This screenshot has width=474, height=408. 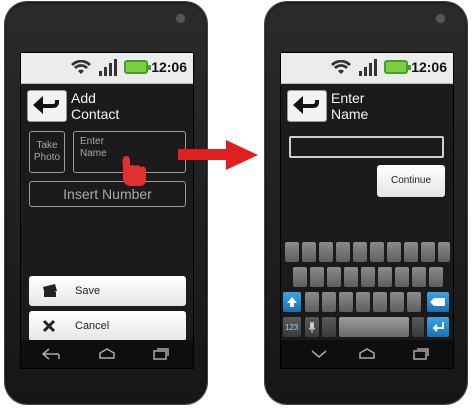 What do you see at coordinates (366, 147) in the screenshot?
I see `name-input` at bounding box center [366, 147].